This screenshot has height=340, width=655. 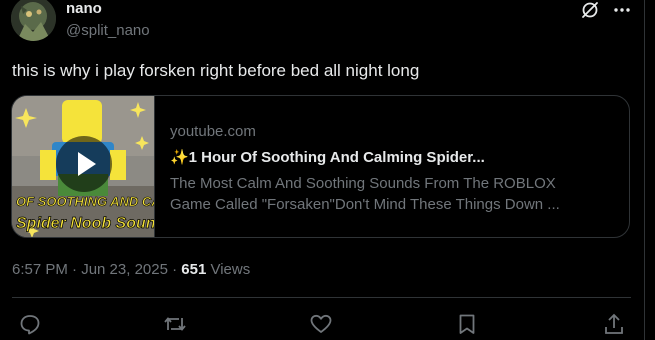 What do you see at coordinates (85, 223) in the screenshot?
I see `thumbnail-caption-2: Spider Noob Sounds` at bounding box center [85, 223].